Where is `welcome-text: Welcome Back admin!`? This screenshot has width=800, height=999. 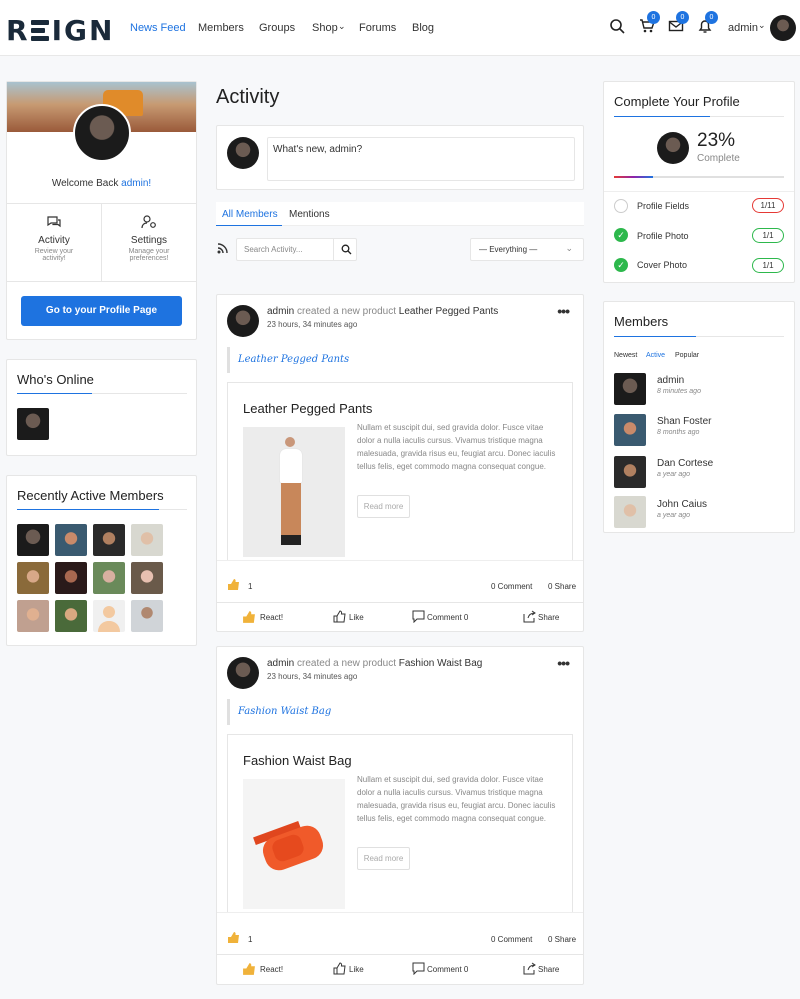 welcome-text: Welcome Back admin! is located at coordinates (101, 183).